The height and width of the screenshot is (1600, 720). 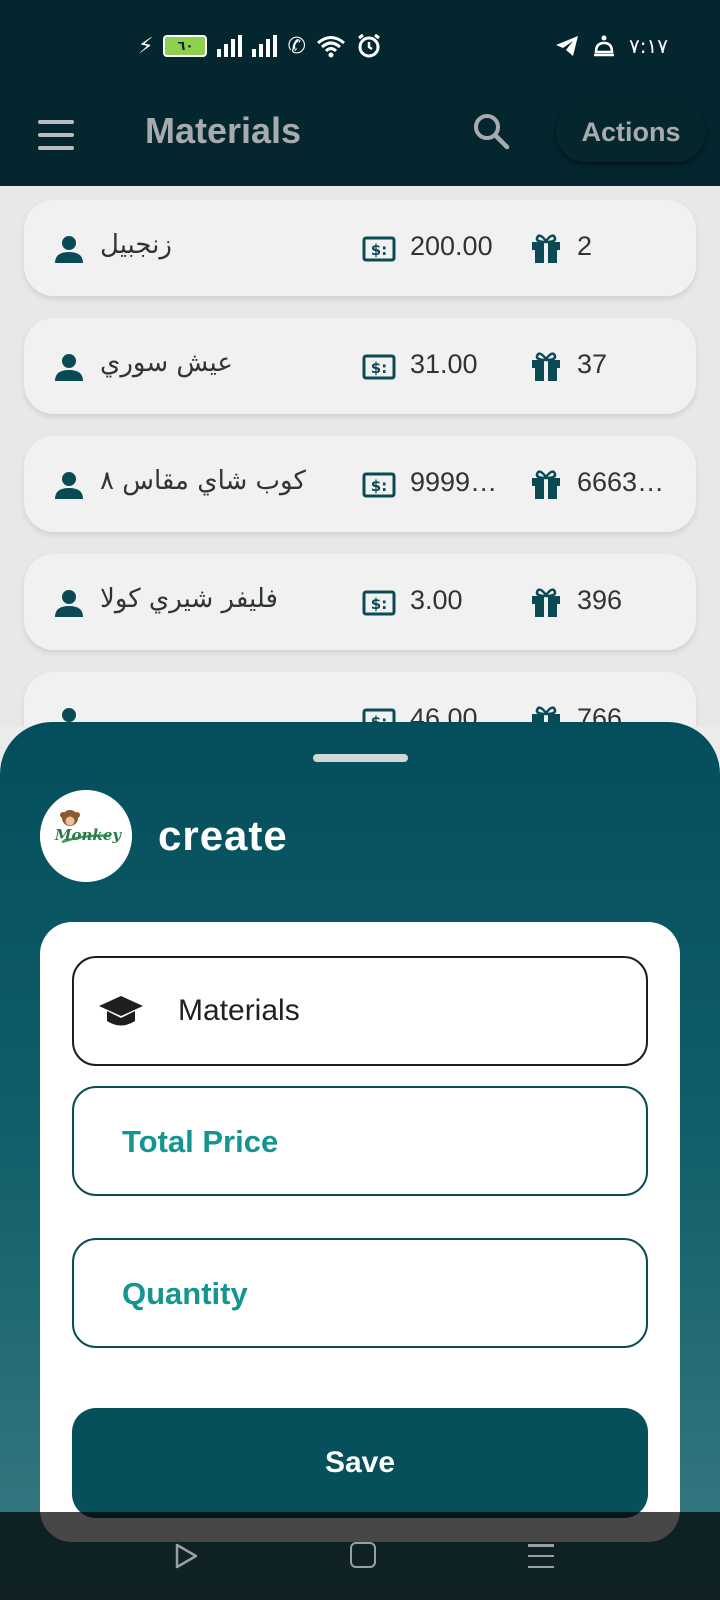 I want to click on material-name: عيش سوري, so click(x=166, y=363).